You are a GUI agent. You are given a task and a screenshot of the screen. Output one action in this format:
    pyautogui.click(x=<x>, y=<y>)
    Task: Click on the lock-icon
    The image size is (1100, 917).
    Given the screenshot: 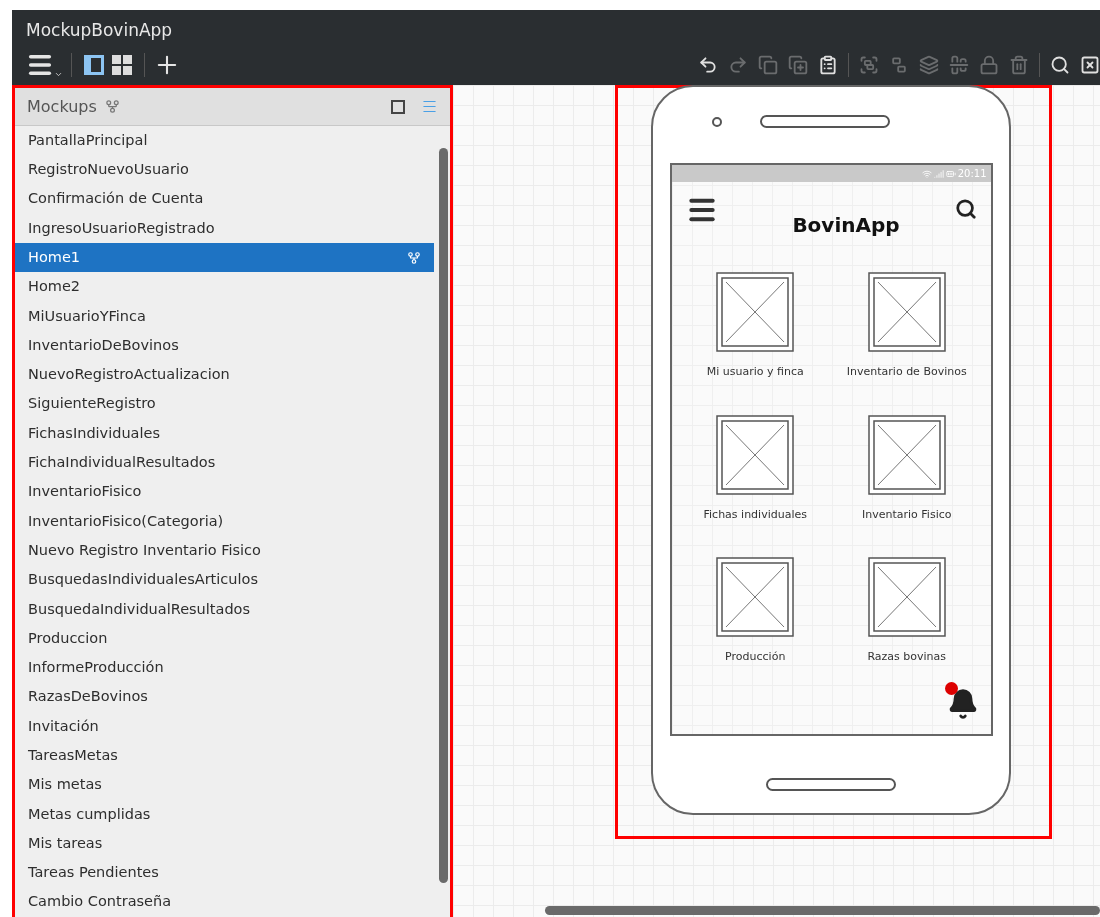 What is the action you would take?
    pyautogui.click(x=989, y=64)
    